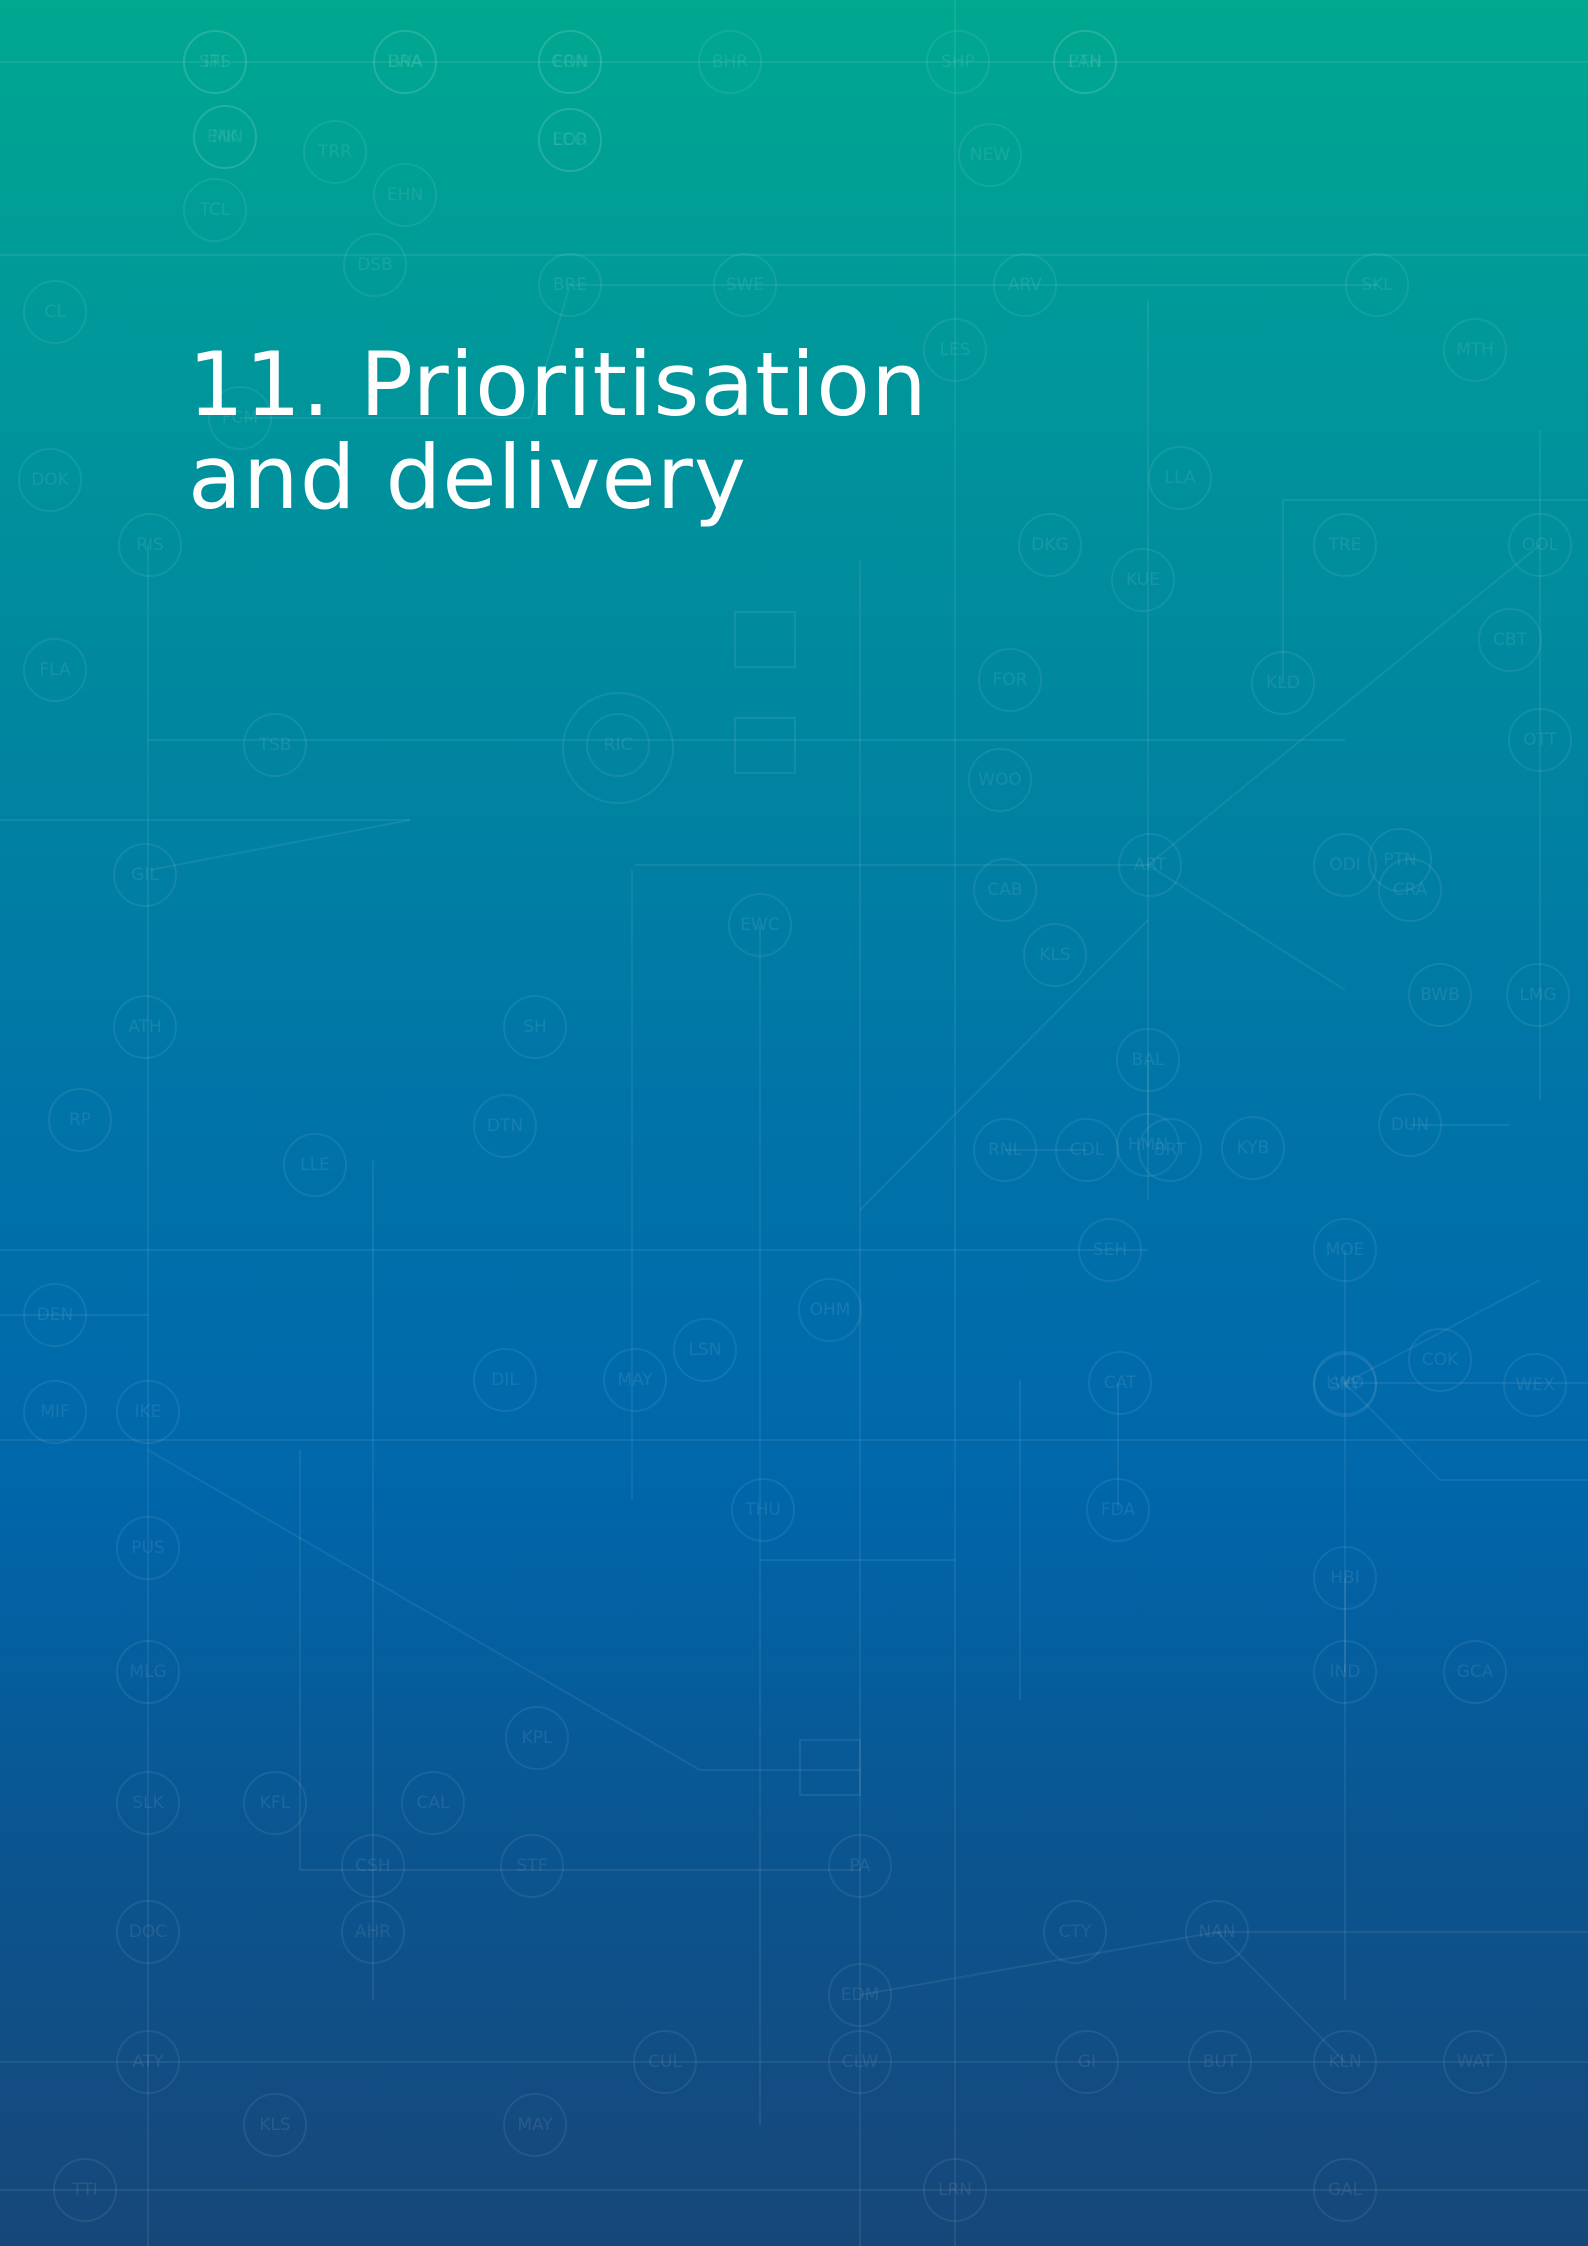 This screenshot has height=2246, width=1588. I want to click on svg-text: PA, so click(860, 1866).